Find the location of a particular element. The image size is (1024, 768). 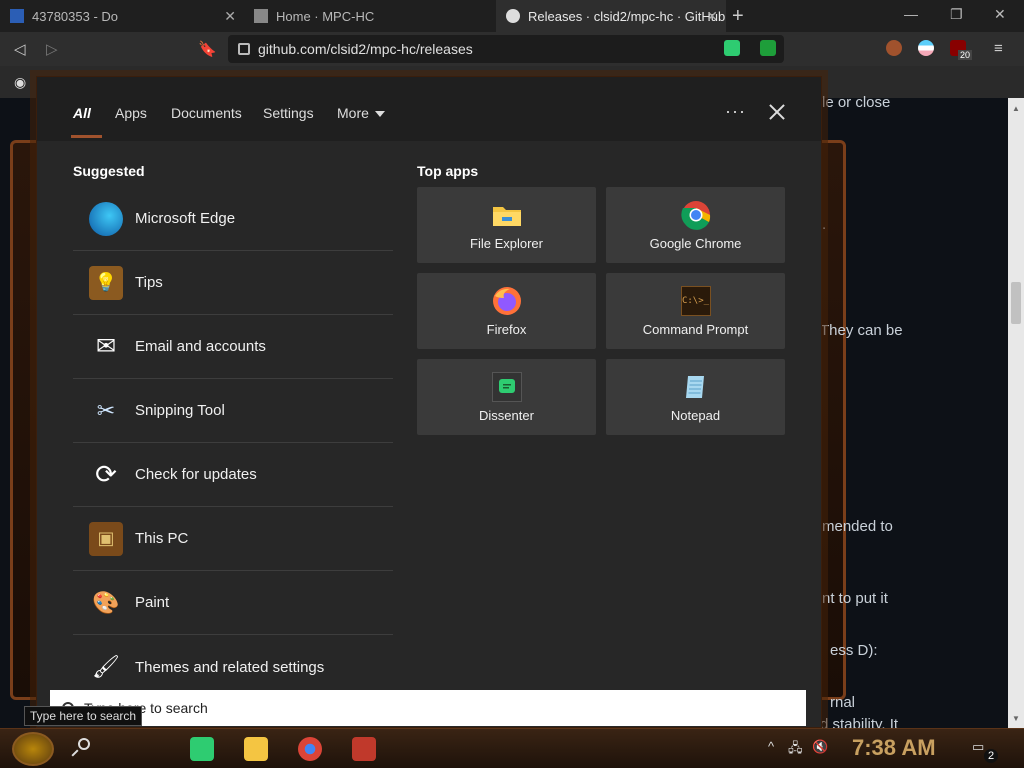

app-tile-command-prompt: C:\>_ Command Prompt is located at coordinates (695, 311).